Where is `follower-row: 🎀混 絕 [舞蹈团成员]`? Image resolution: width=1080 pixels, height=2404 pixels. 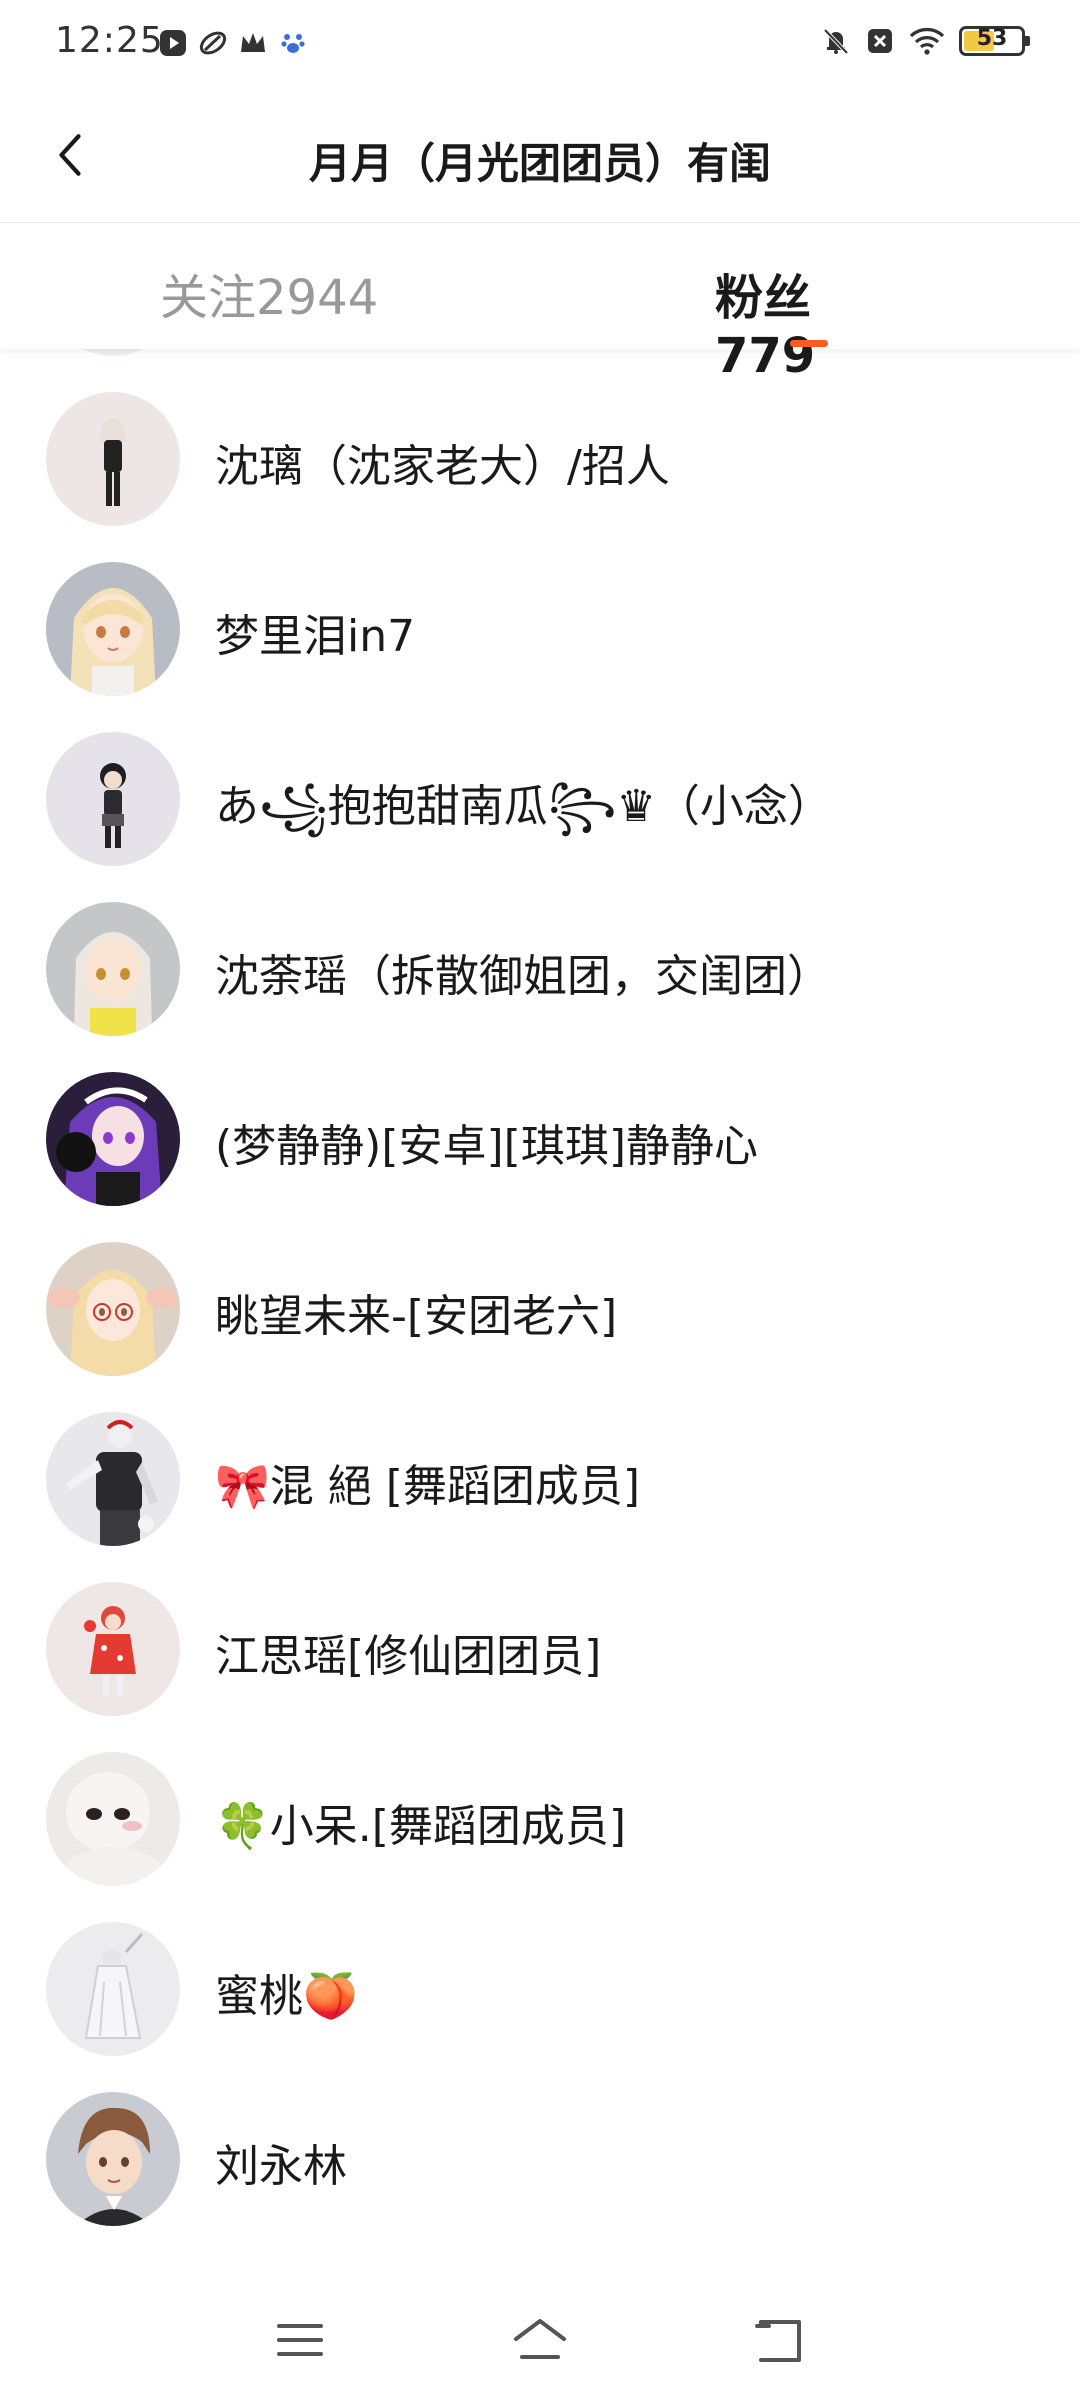
follower-row: 🎀混 絕 [舞蹈团成员] is located at coordinates (540, 1475).